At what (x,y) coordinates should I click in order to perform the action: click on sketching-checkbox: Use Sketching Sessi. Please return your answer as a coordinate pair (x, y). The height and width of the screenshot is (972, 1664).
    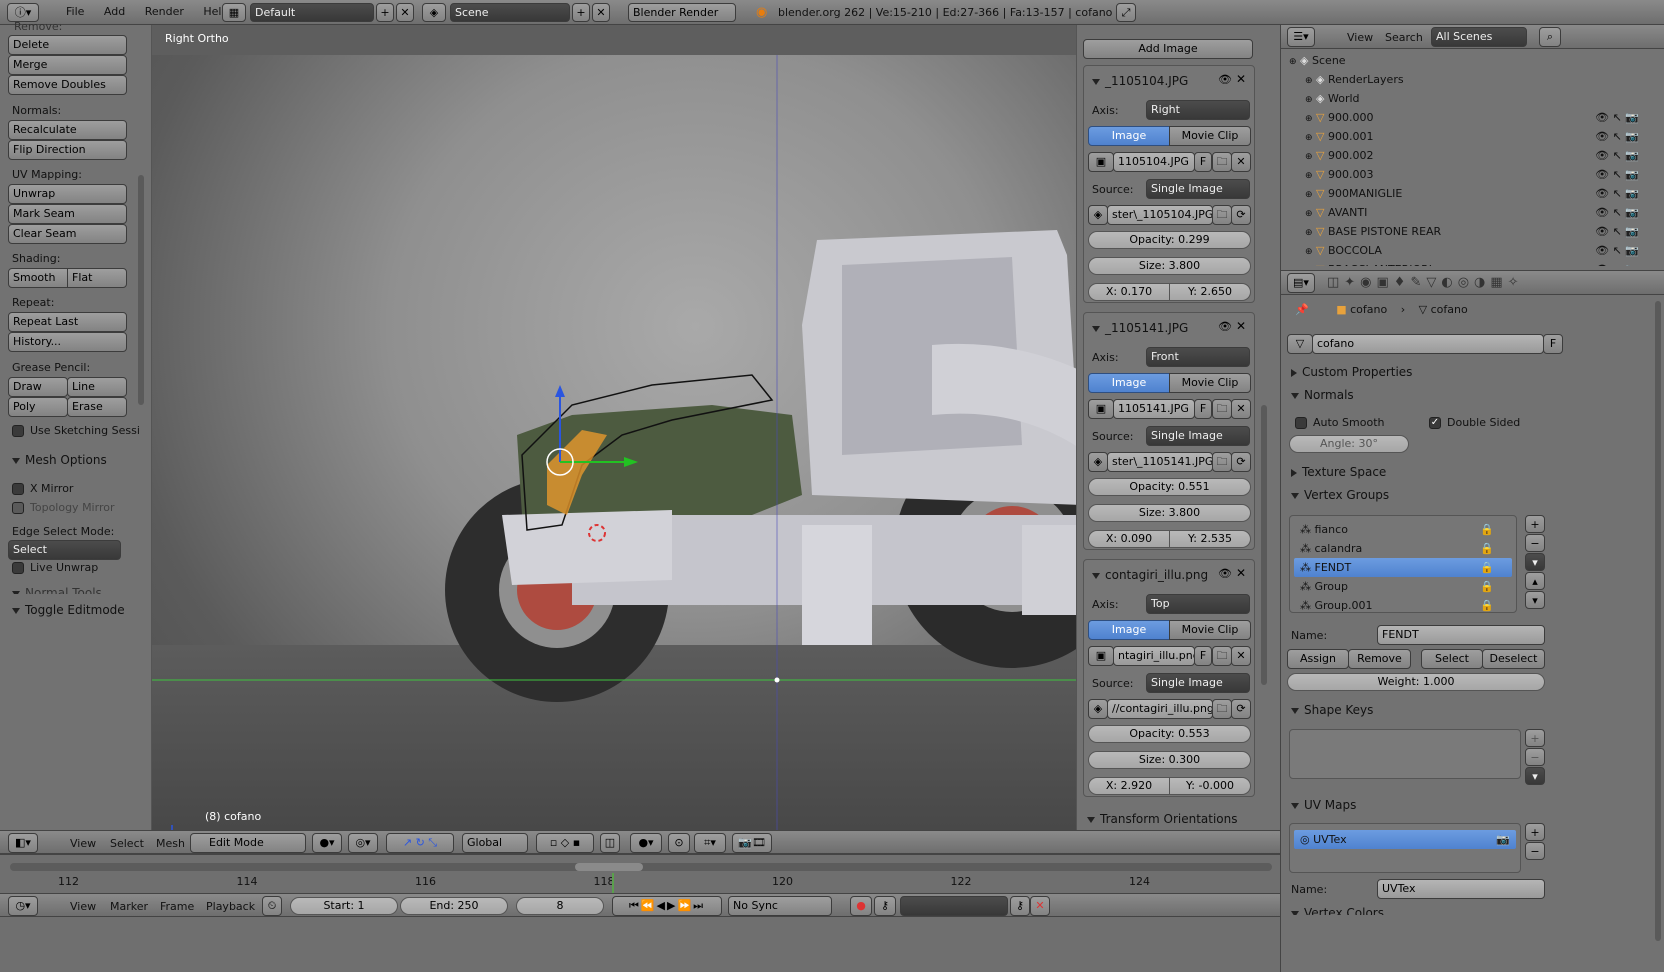
    Looking at the image, I should click on (76, 430).